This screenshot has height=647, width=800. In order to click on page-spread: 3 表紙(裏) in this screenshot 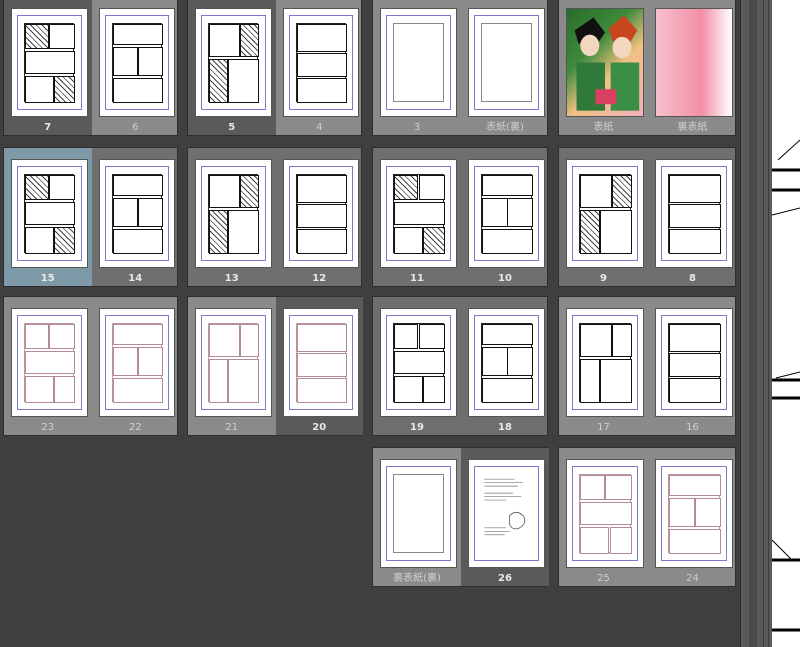, I will do `click(460, 68)`.